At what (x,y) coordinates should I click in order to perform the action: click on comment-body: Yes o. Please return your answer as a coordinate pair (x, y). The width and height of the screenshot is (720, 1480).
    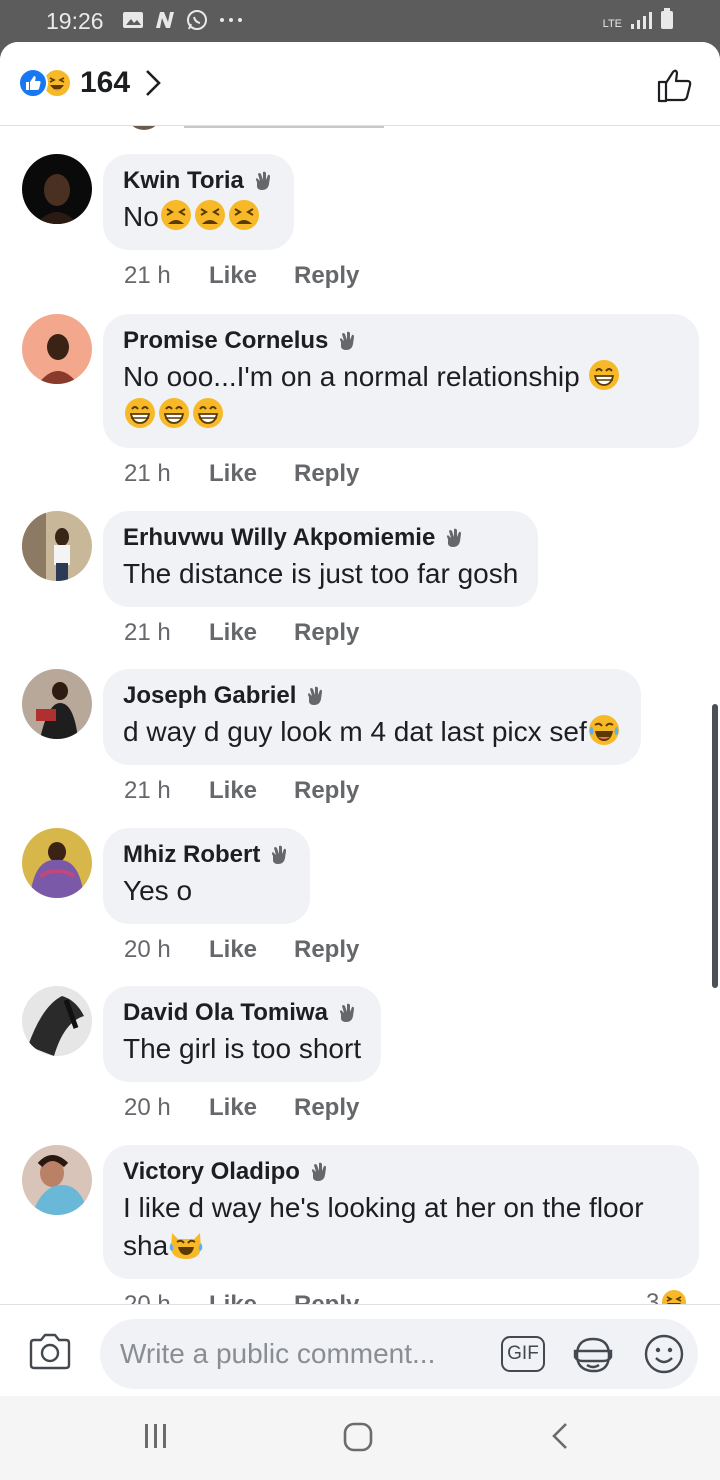
    Looking at the image, I should click on (158, 890).